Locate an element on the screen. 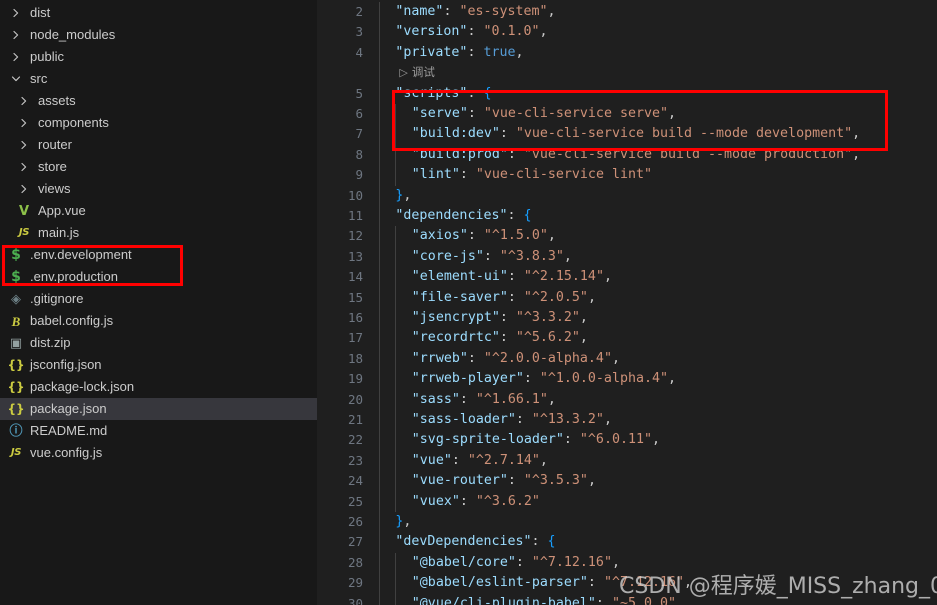  codelens-debug: ▷ 调试 is located at coordinates (416, 72).